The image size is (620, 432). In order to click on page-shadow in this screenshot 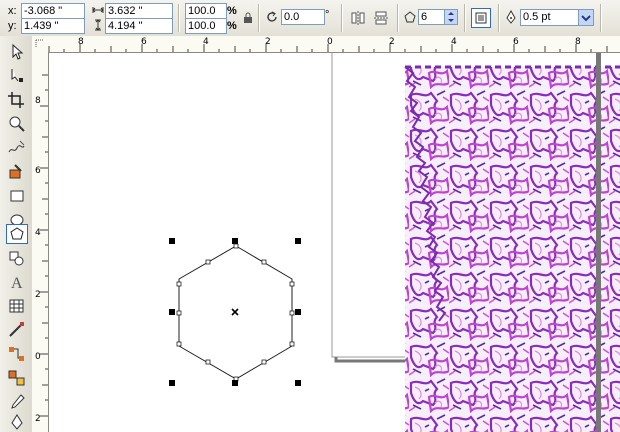, I will do `click(598, 242)`.